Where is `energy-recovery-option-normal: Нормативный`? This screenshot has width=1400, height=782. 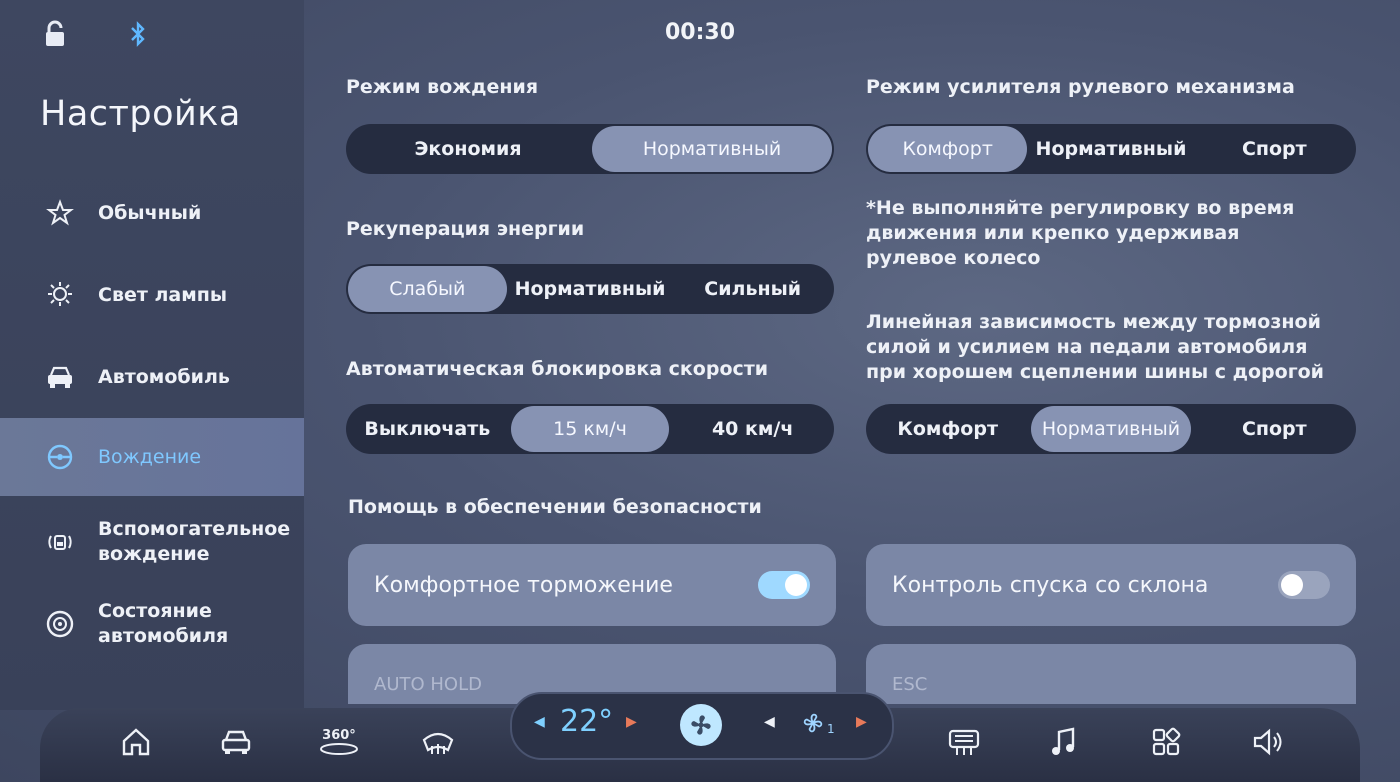
energy-recovery-option-normal: Нормативный is located at coordinates (590, 289).